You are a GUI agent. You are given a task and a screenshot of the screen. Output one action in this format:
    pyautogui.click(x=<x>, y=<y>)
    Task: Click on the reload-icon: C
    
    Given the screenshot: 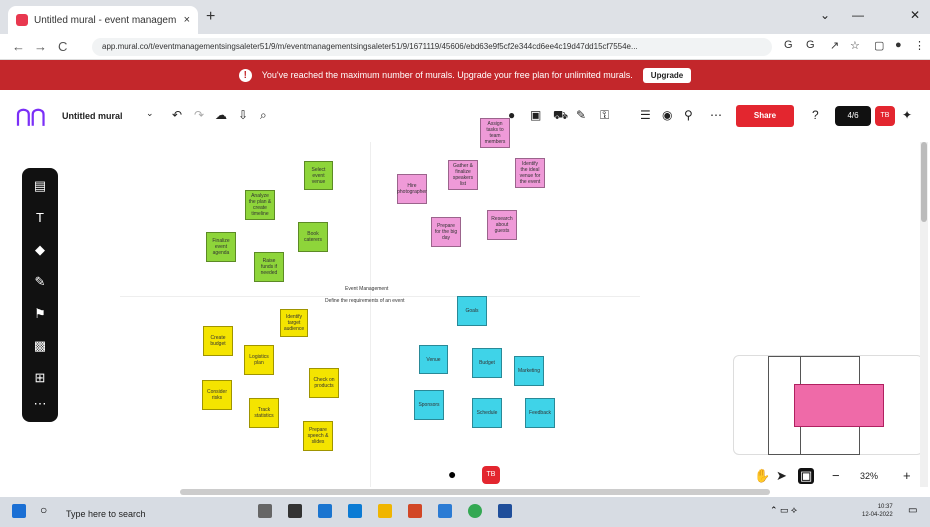 What is the action you would take?
    pyautogui.click(x=62, y=46)
    